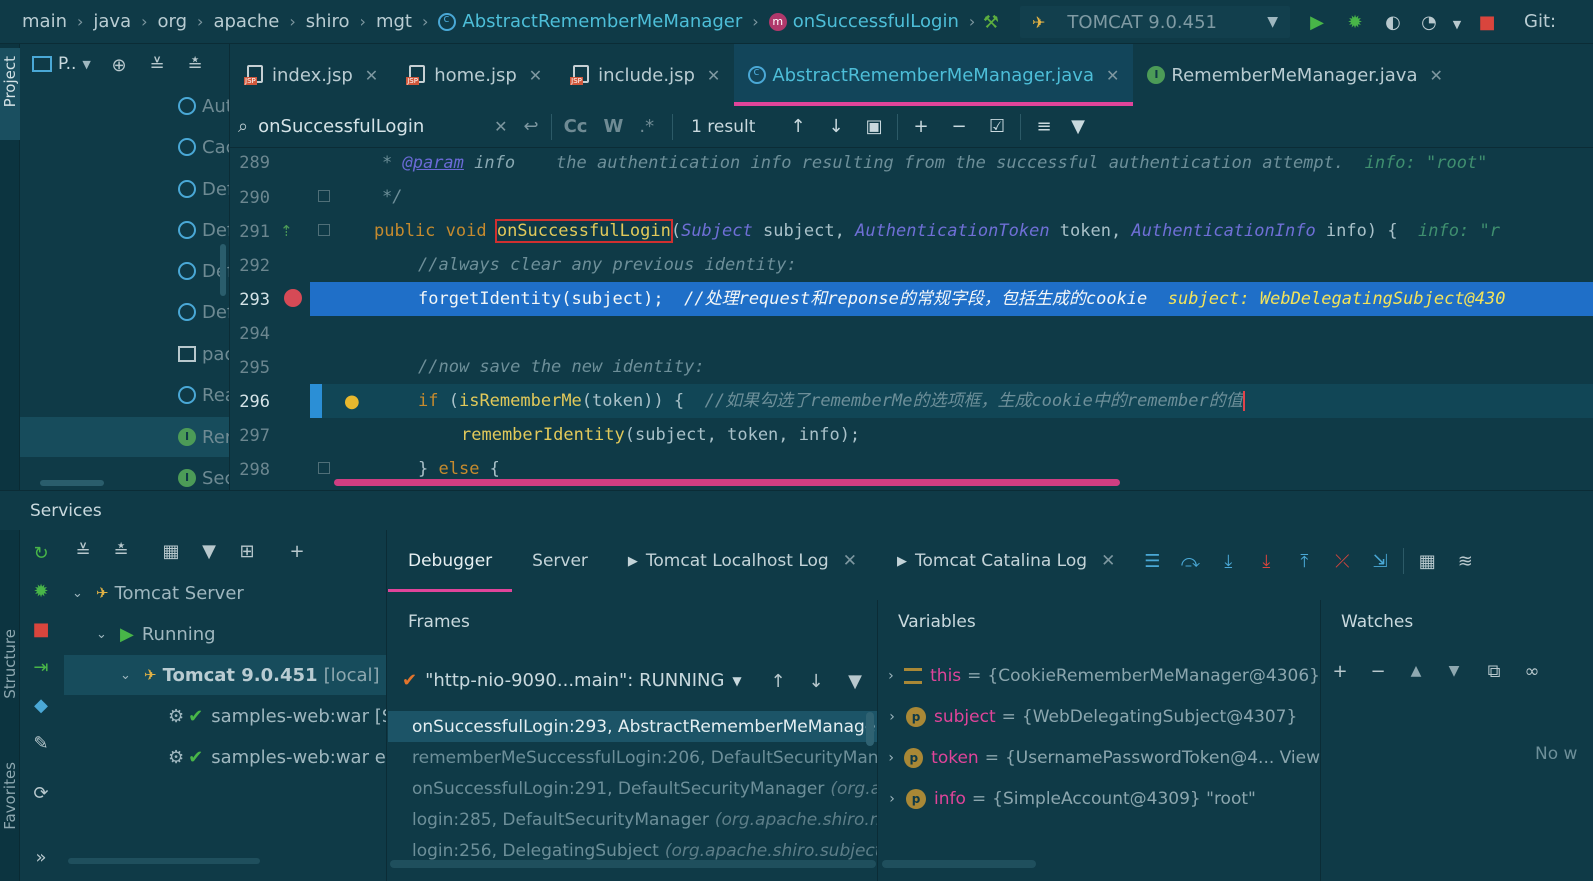 Image resolution: width=1593 pixels, height=881 pixels. What do you see at coordinates (1340, 671) in the screenshot?
I see `add-watch-icon: +` at bounding box center [1340, 671].